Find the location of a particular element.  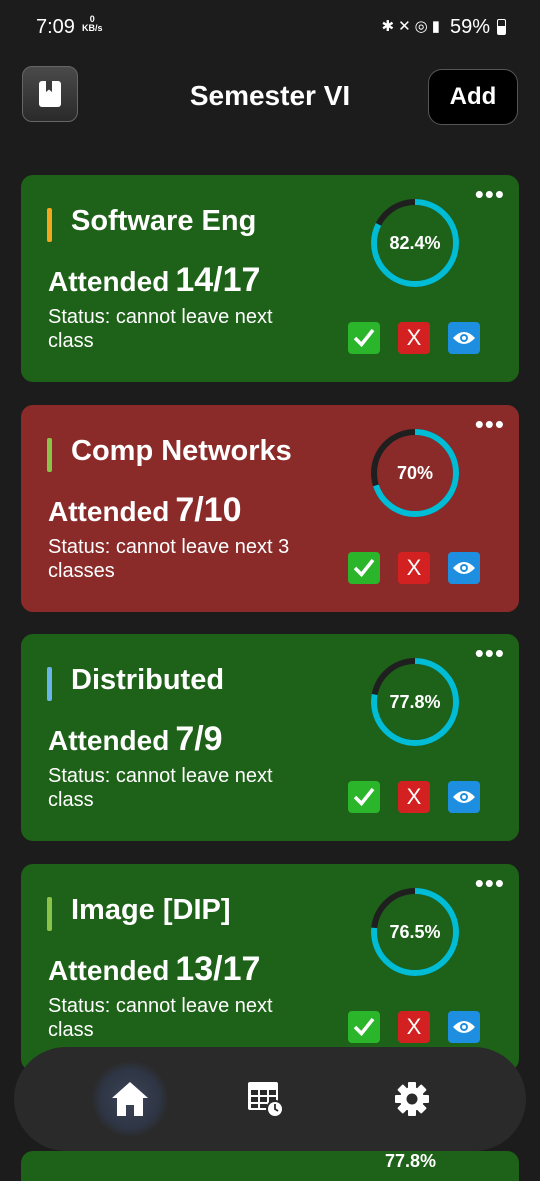

signal-icon: ▮ is located at coordinates (437, 26).